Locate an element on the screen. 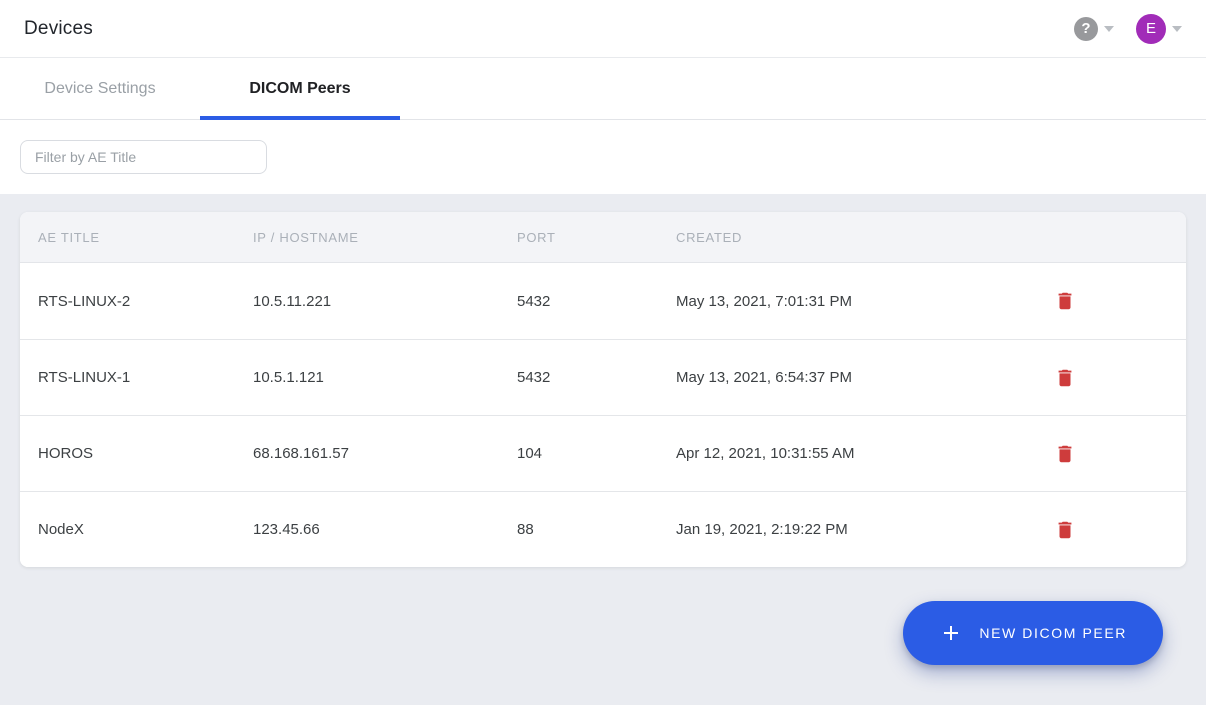 The image size is (1206, 705). cell-created: May 13, 2021, 6:54:37 PM is located at coordinates (764, 377).